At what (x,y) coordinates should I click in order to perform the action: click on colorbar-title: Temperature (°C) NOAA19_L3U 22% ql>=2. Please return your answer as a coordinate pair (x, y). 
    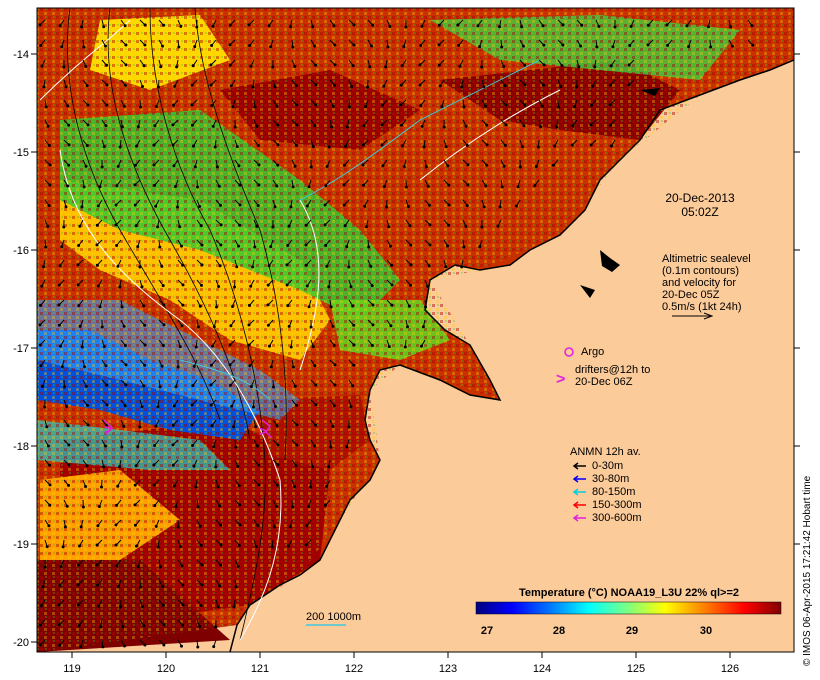
    Looking at the image, I should click on (629, 593).